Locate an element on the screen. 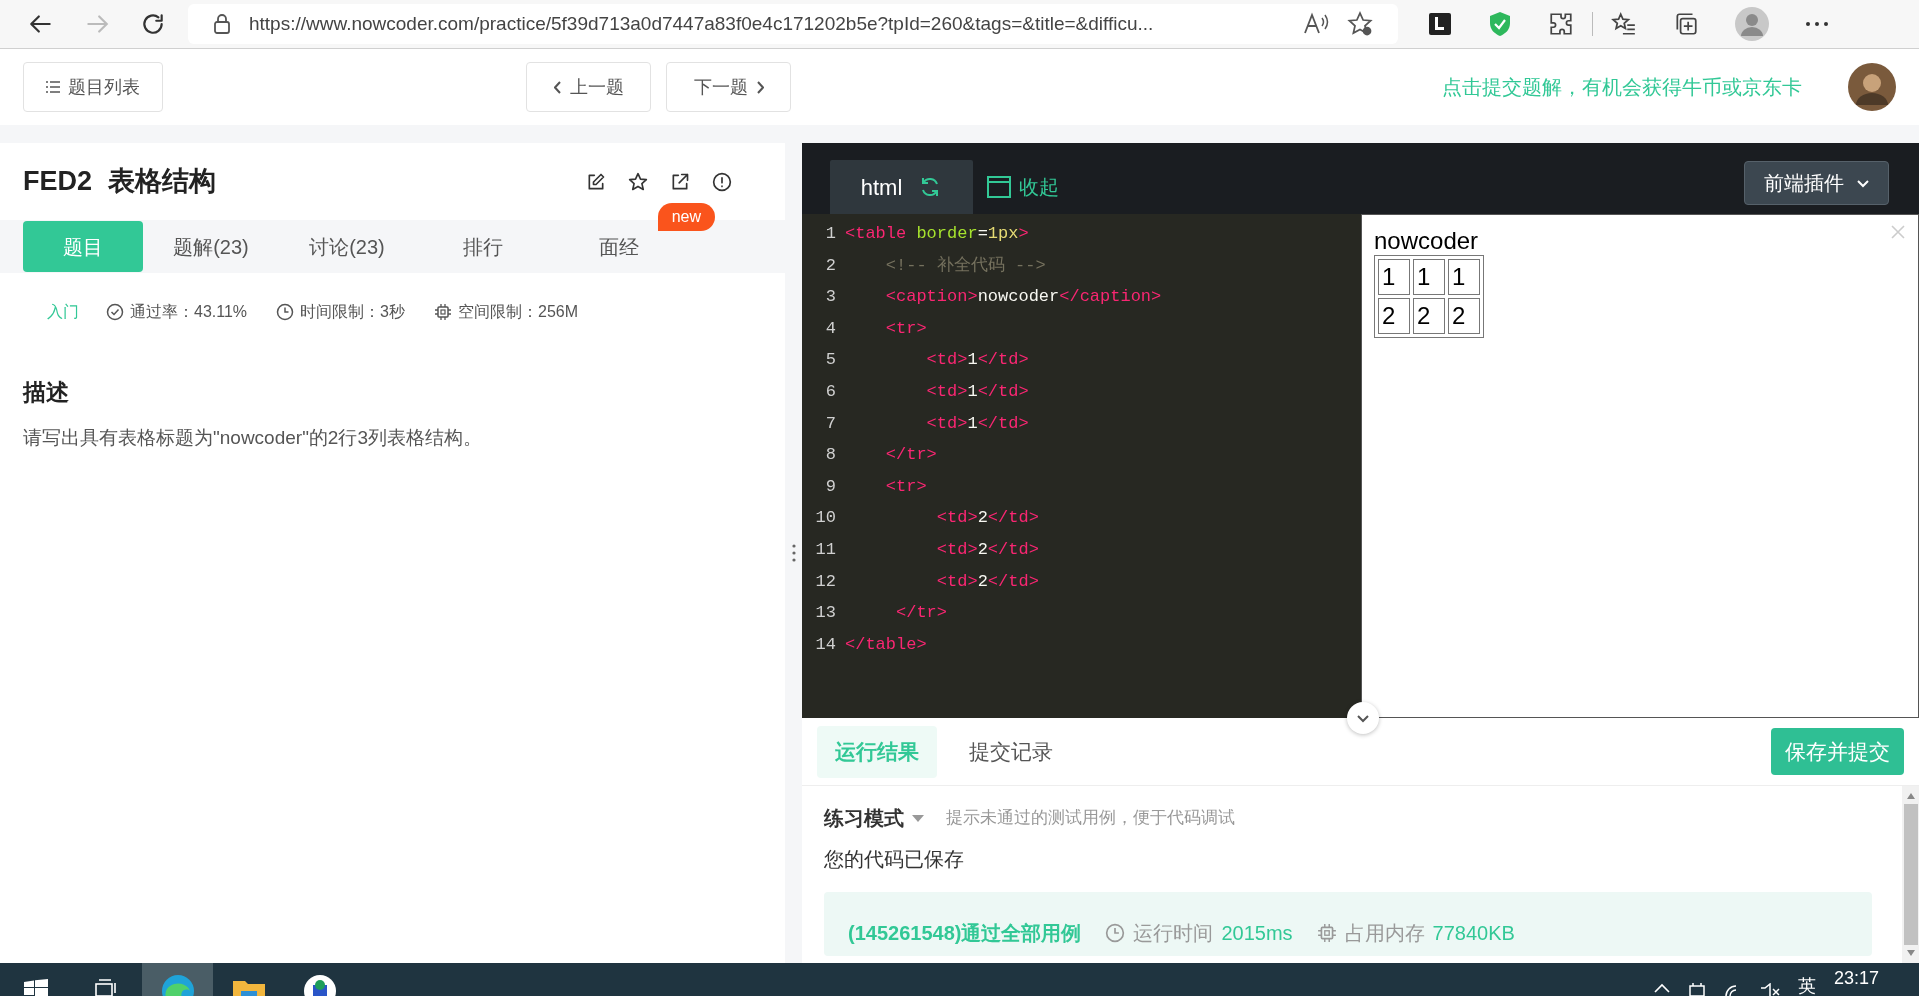  plugin-dropdown: 前端插件 is located at coordinates (1816, 183).